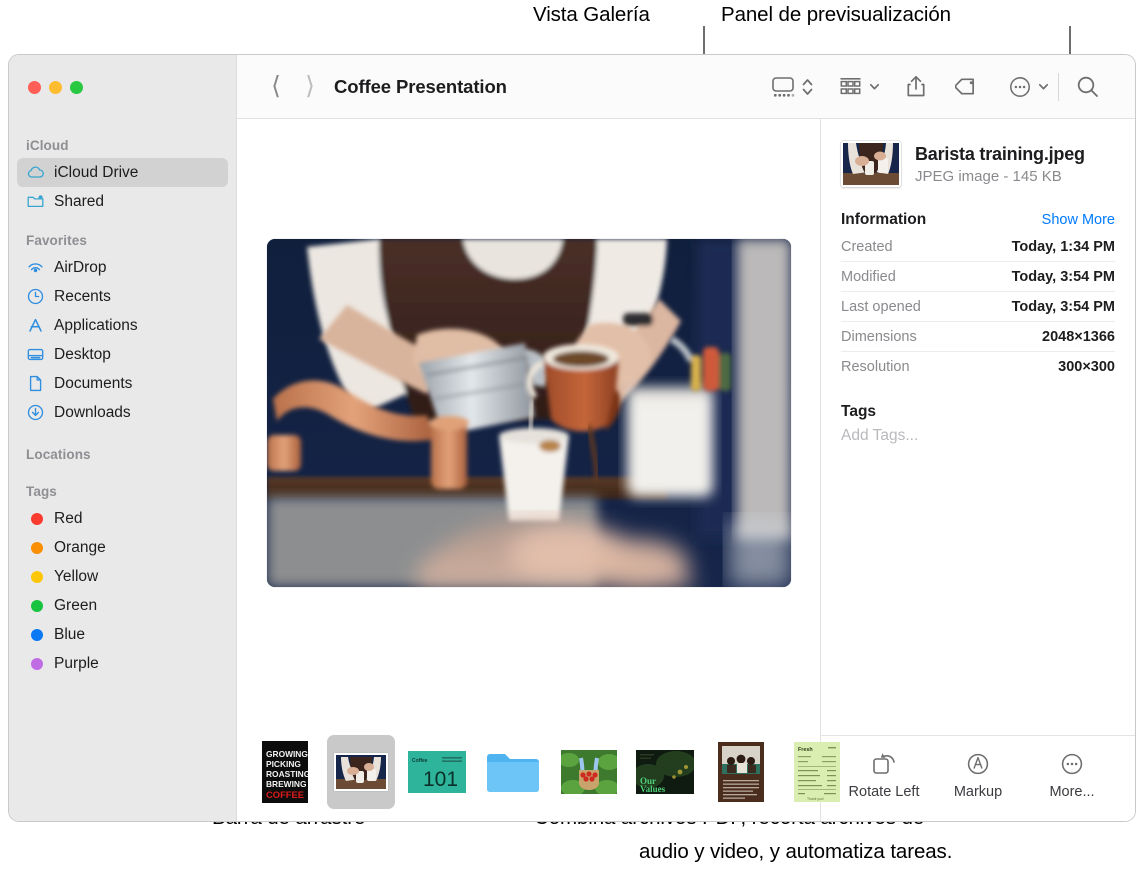 The height and width of the screenshot is (878, 1144). What do you see at coordinates (122, 267) in the screenshot?
I see `sidebar-item-airdrop: AirDrop` at bounding box center [122, 267].